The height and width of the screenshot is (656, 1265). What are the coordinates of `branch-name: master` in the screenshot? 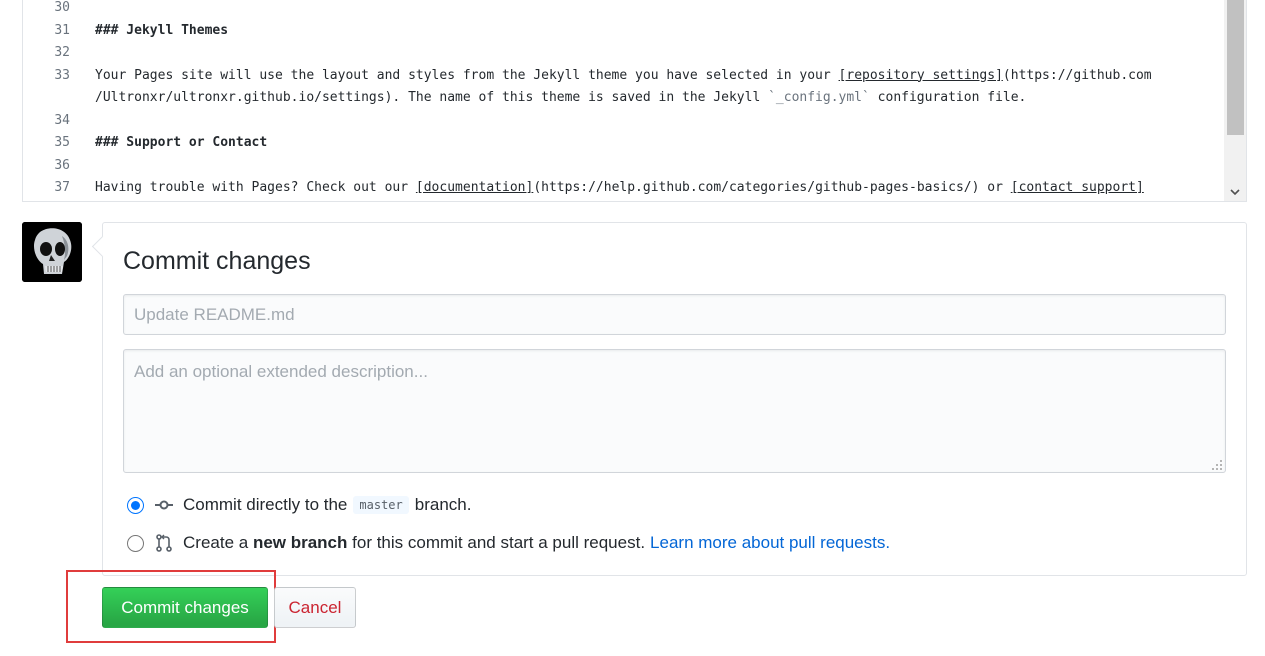 It's located at (381, 505).